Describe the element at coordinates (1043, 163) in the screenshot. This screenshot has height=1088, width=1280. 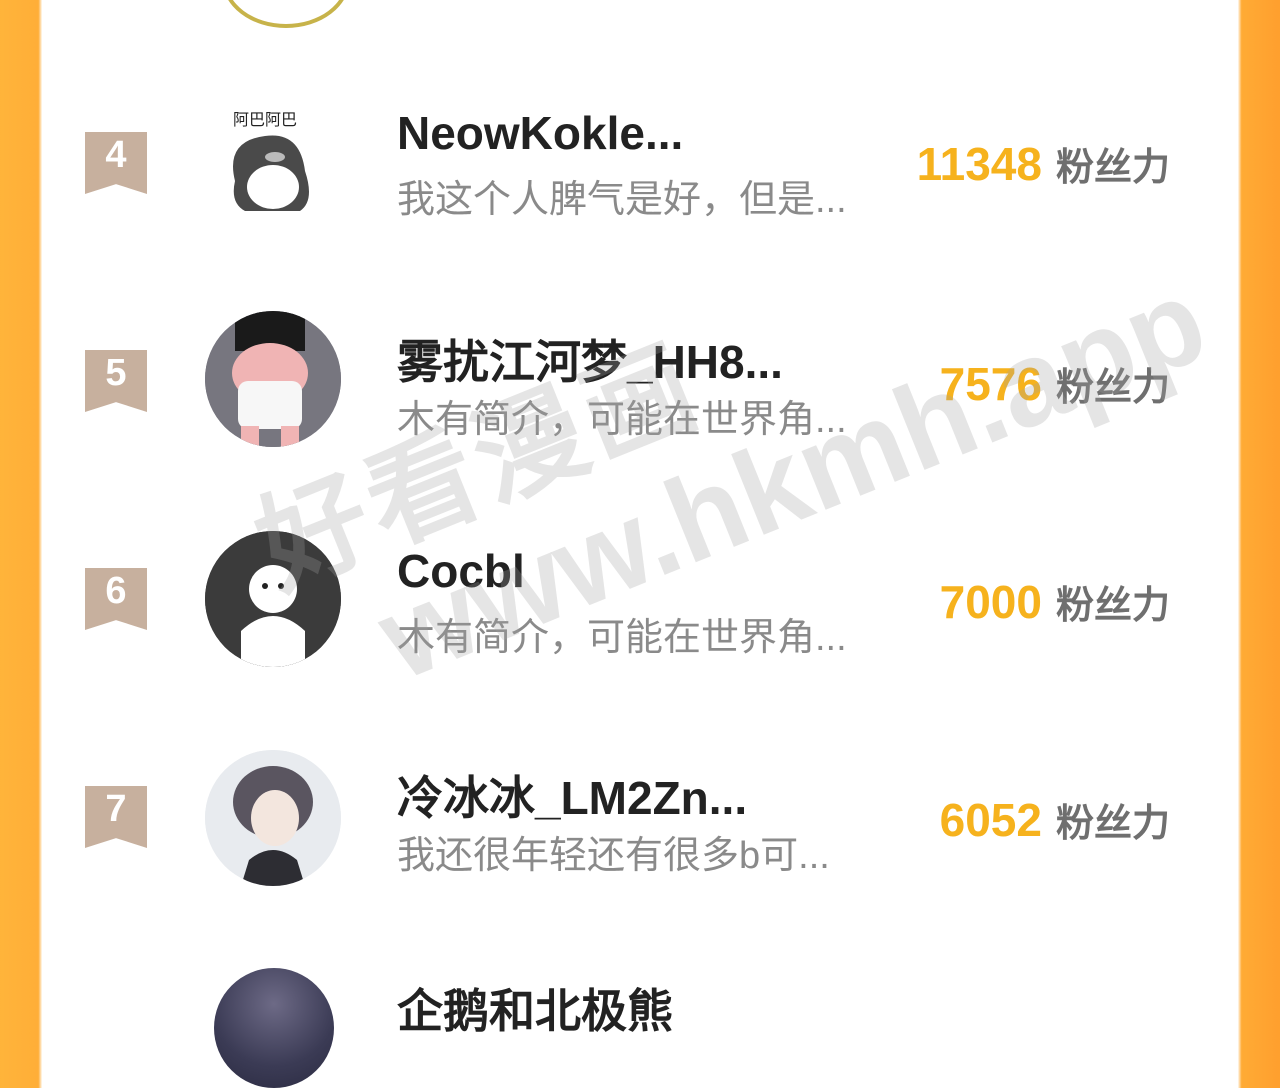
I see `fan-power: 11348 粉丝力` at that location.